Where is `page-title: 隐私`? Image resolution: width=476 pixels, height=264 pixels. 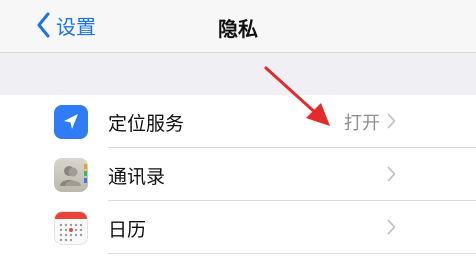 page-title: 隐私 is located at coordinates (238, 29).